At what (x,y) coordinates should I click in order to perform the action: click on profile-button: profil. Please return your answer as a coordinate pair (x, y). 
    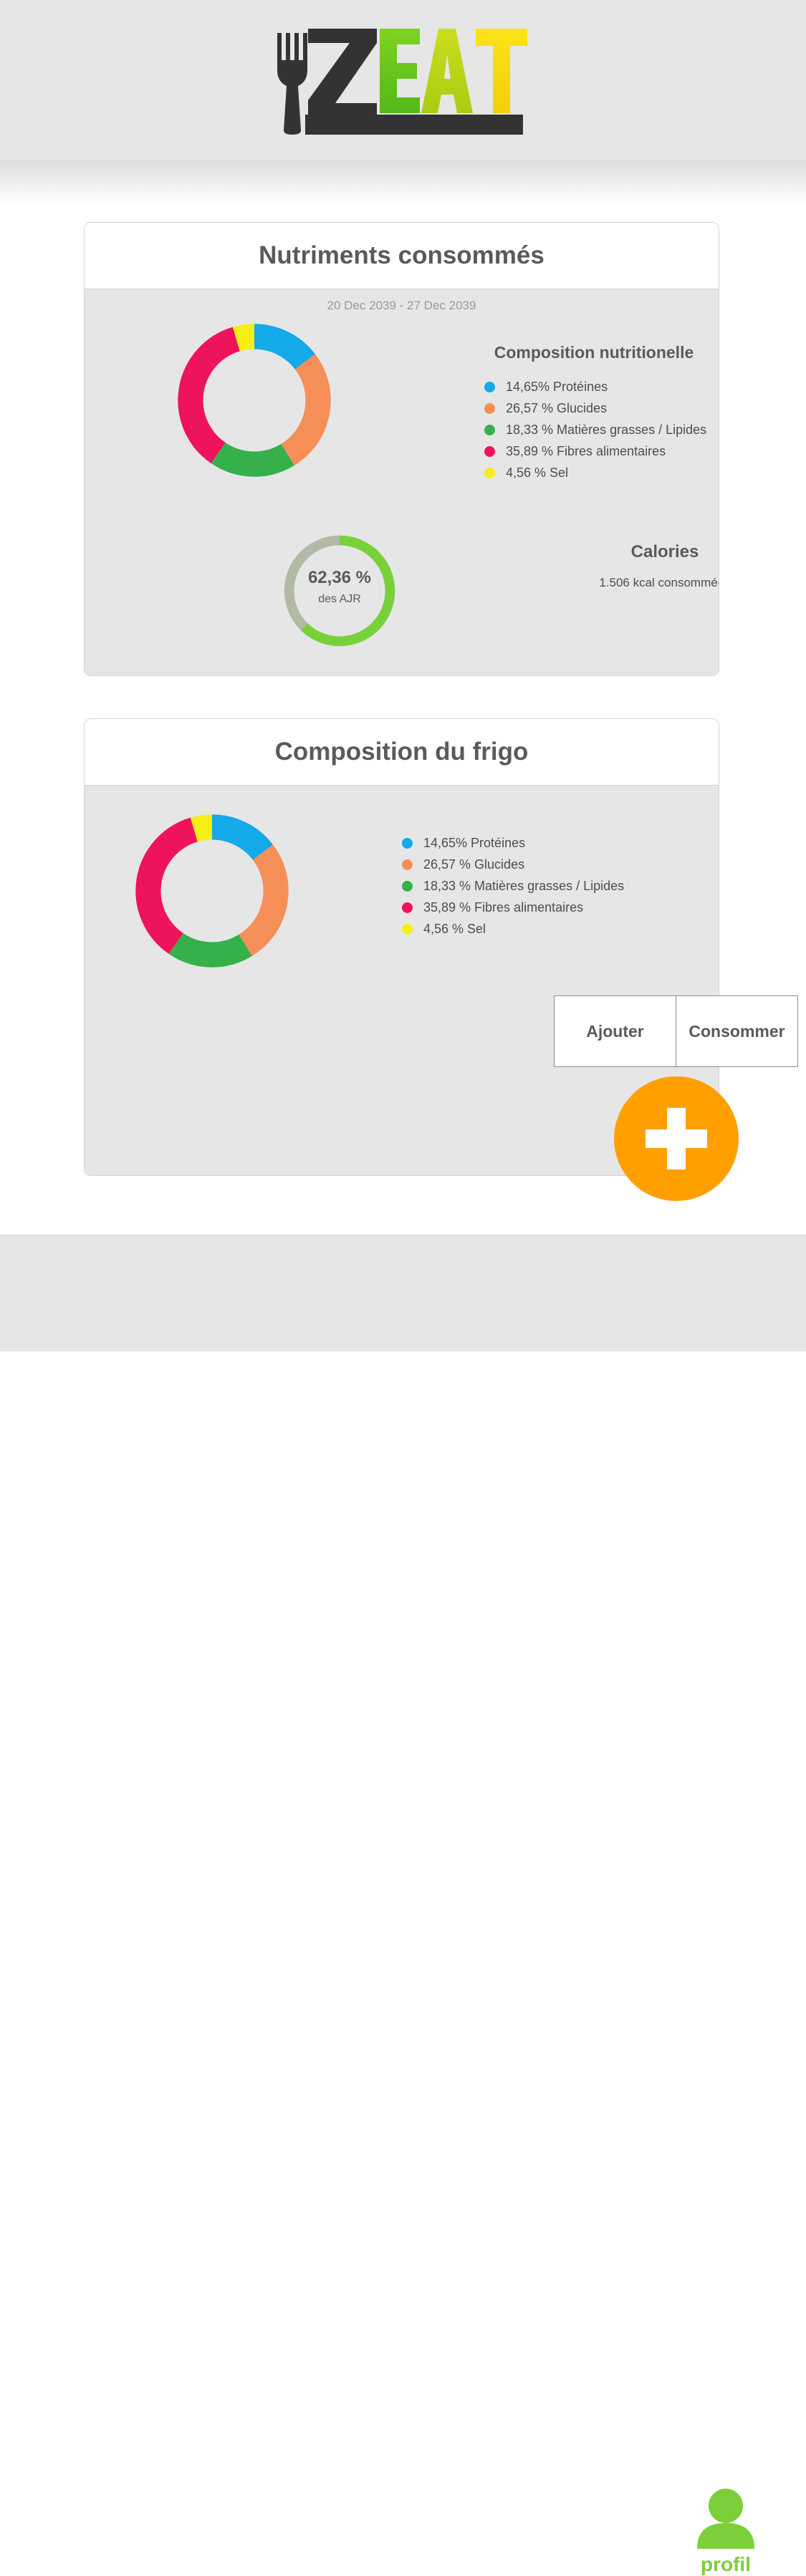
    Looking at the image, I should click on (726, 2531).